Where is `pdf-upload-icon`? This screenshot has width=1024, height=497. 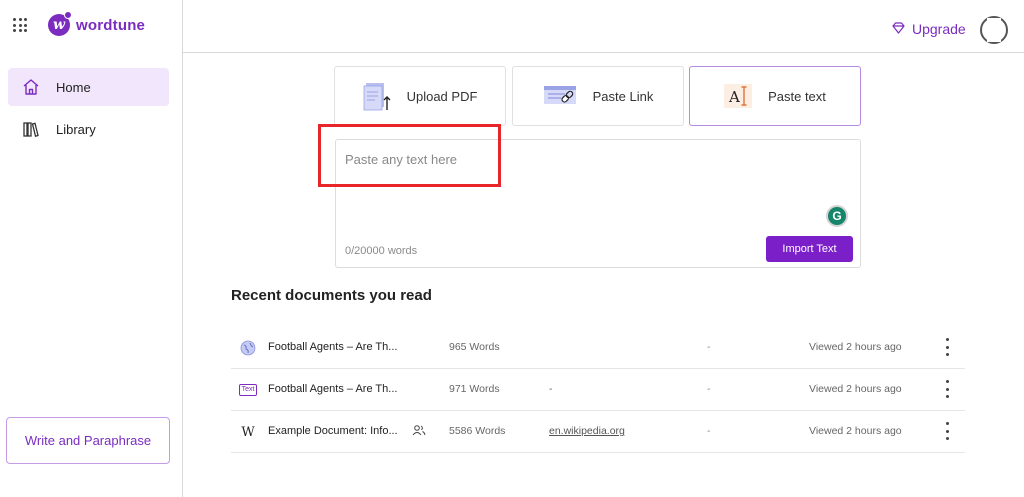 pdf-upload-icon is located at coordinates (378, 96).